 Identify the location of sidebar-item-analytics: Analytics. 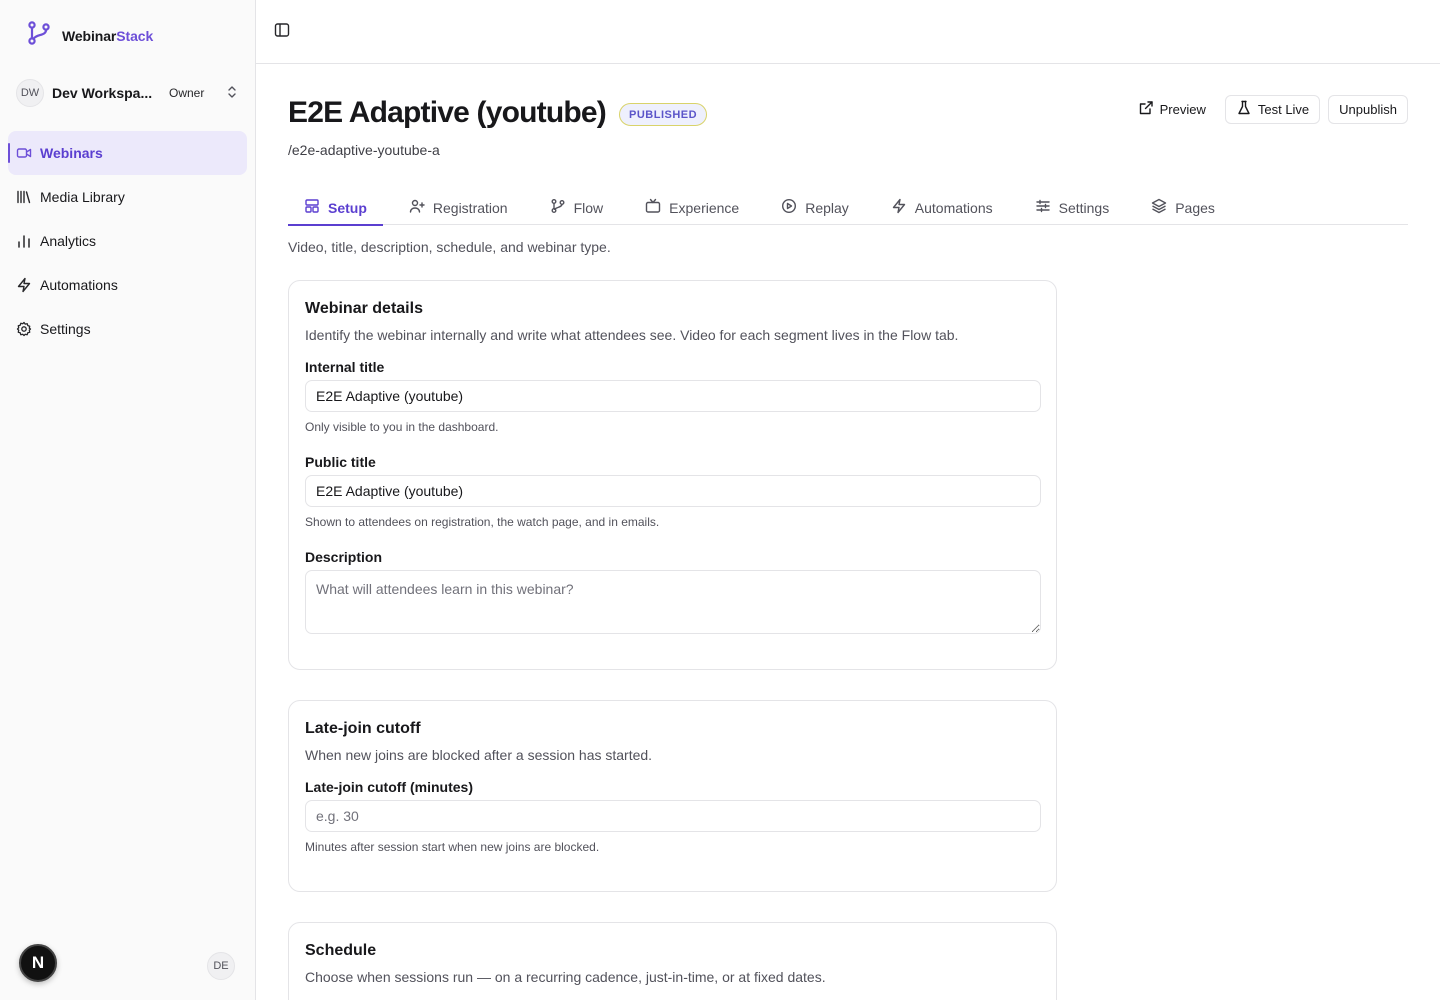
(127, 241).